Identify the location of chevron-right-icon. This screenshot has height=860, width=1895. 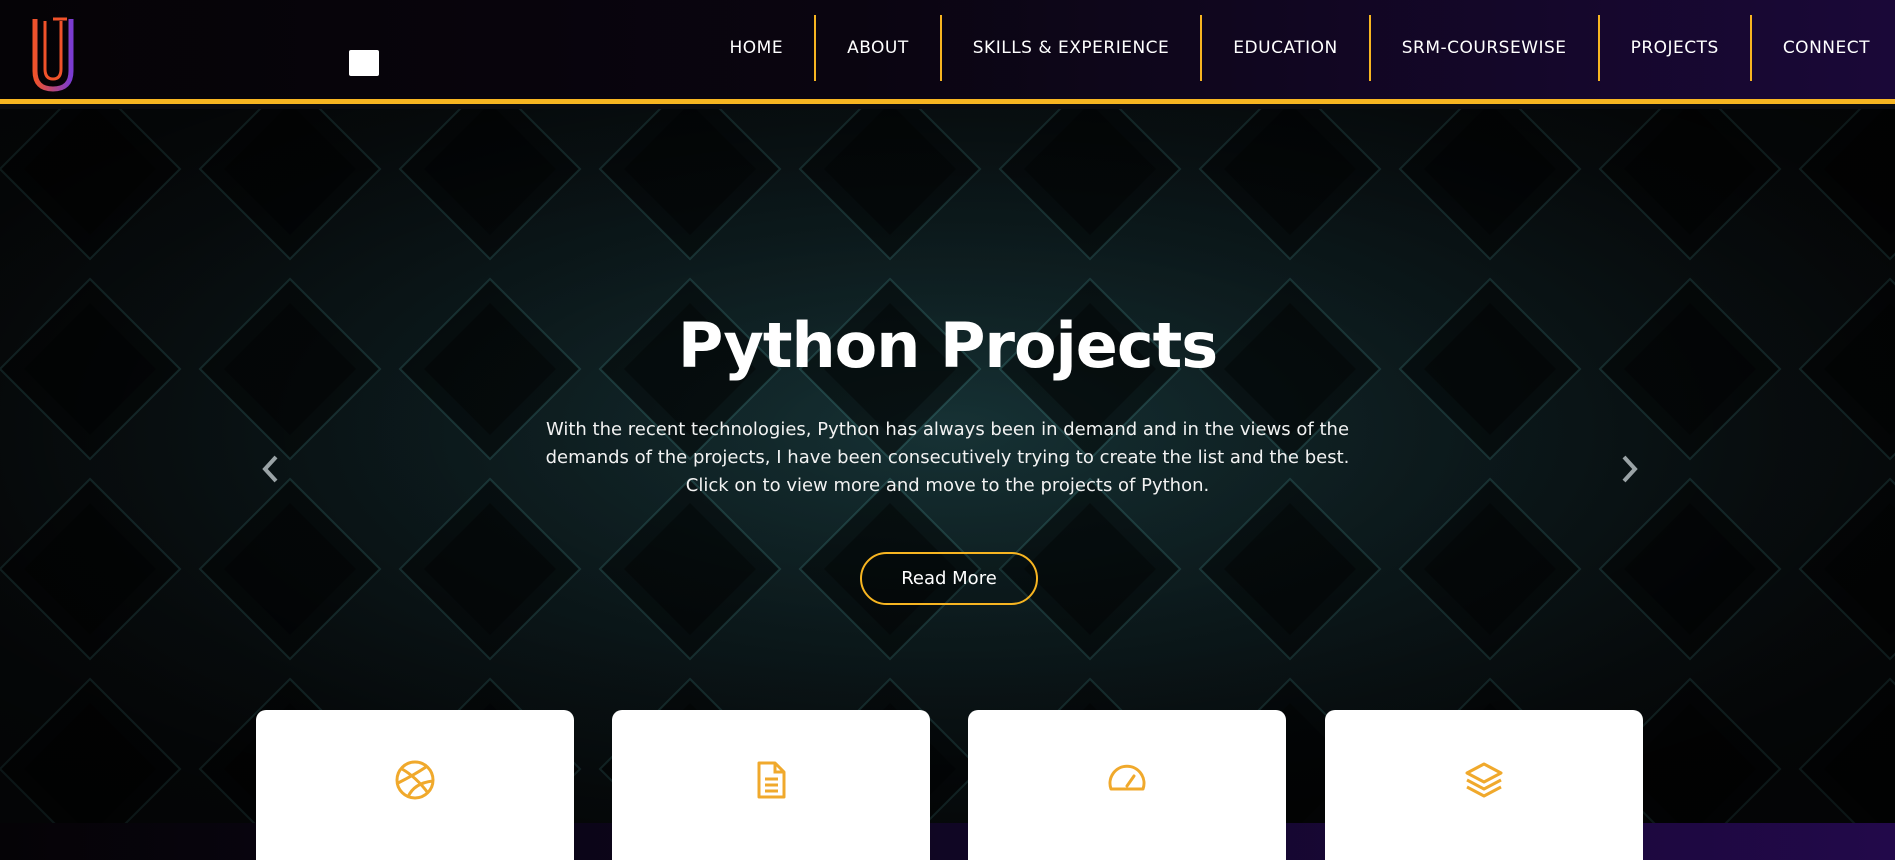
(1630, 469).